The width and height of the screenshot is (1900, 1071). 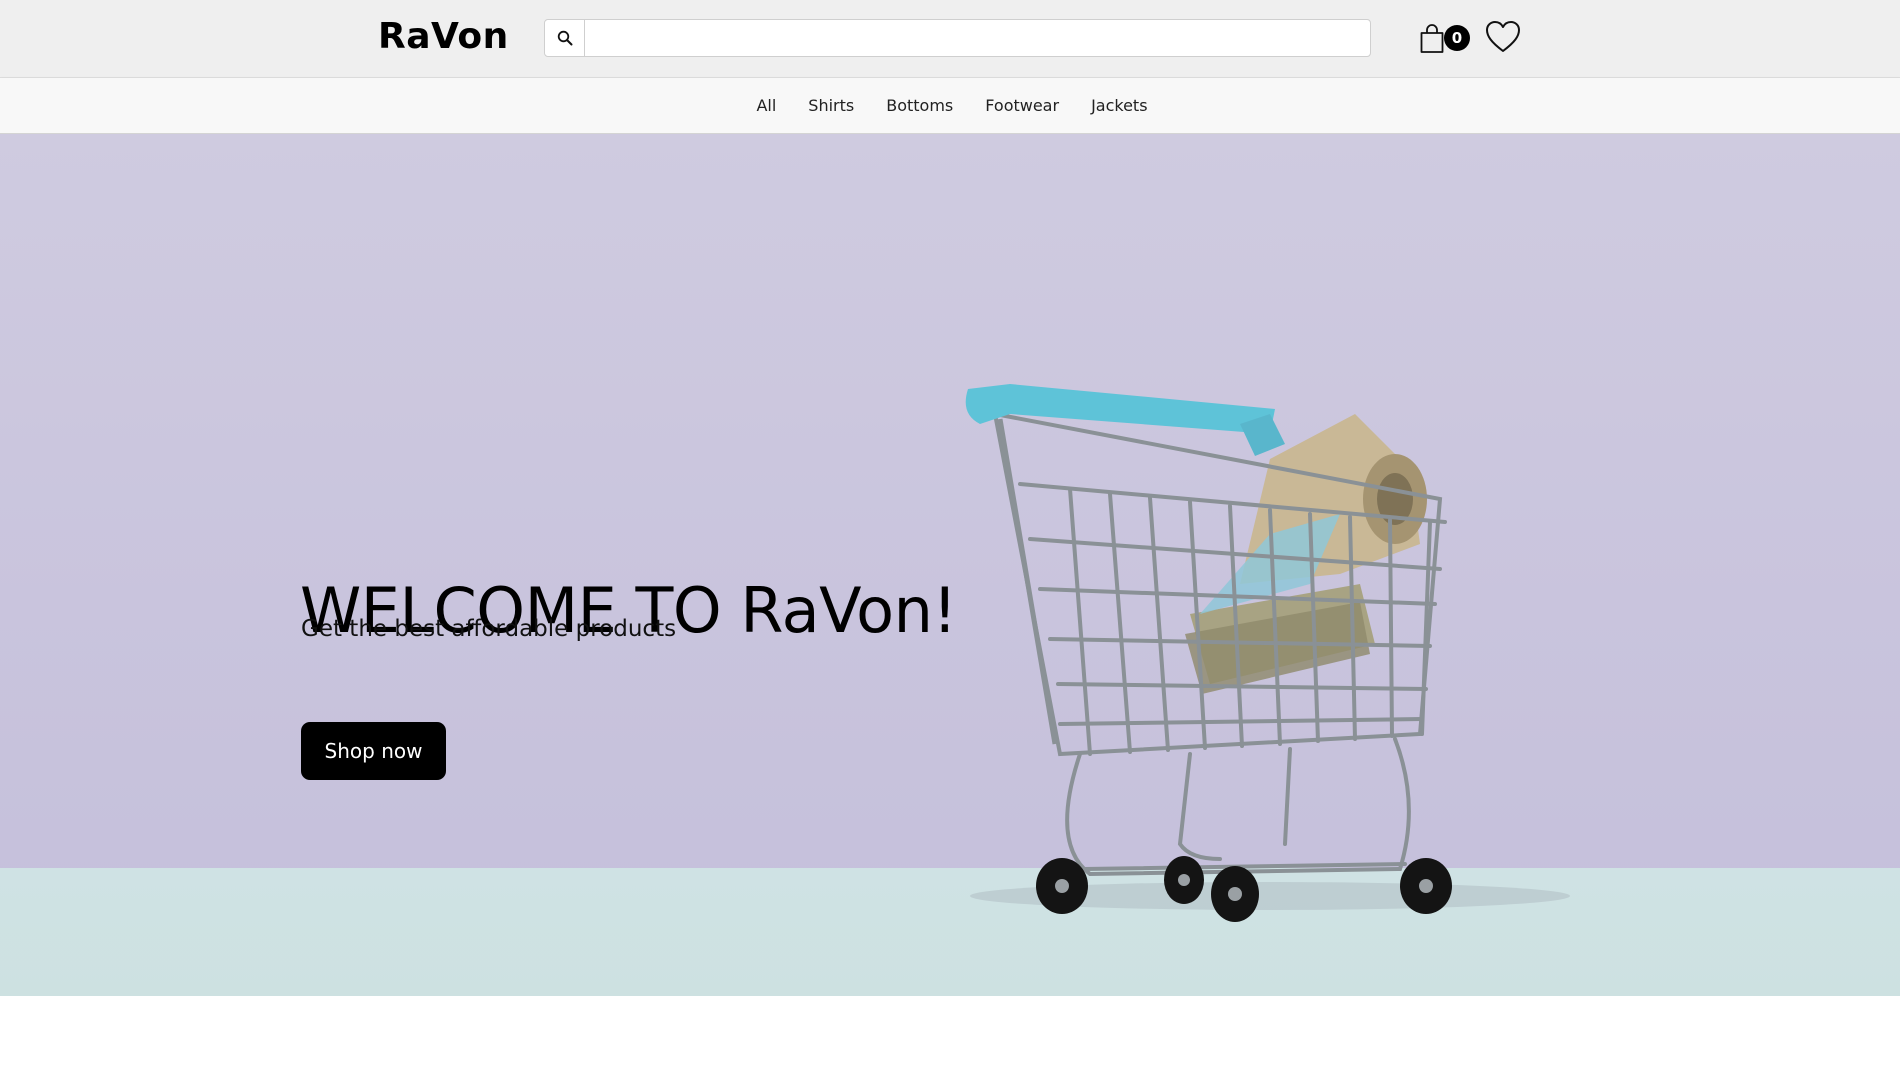 What do you see at coordinates (766, 105) in the screenshot?
I see `category-link-all: All` at bounding box center [766, 105].